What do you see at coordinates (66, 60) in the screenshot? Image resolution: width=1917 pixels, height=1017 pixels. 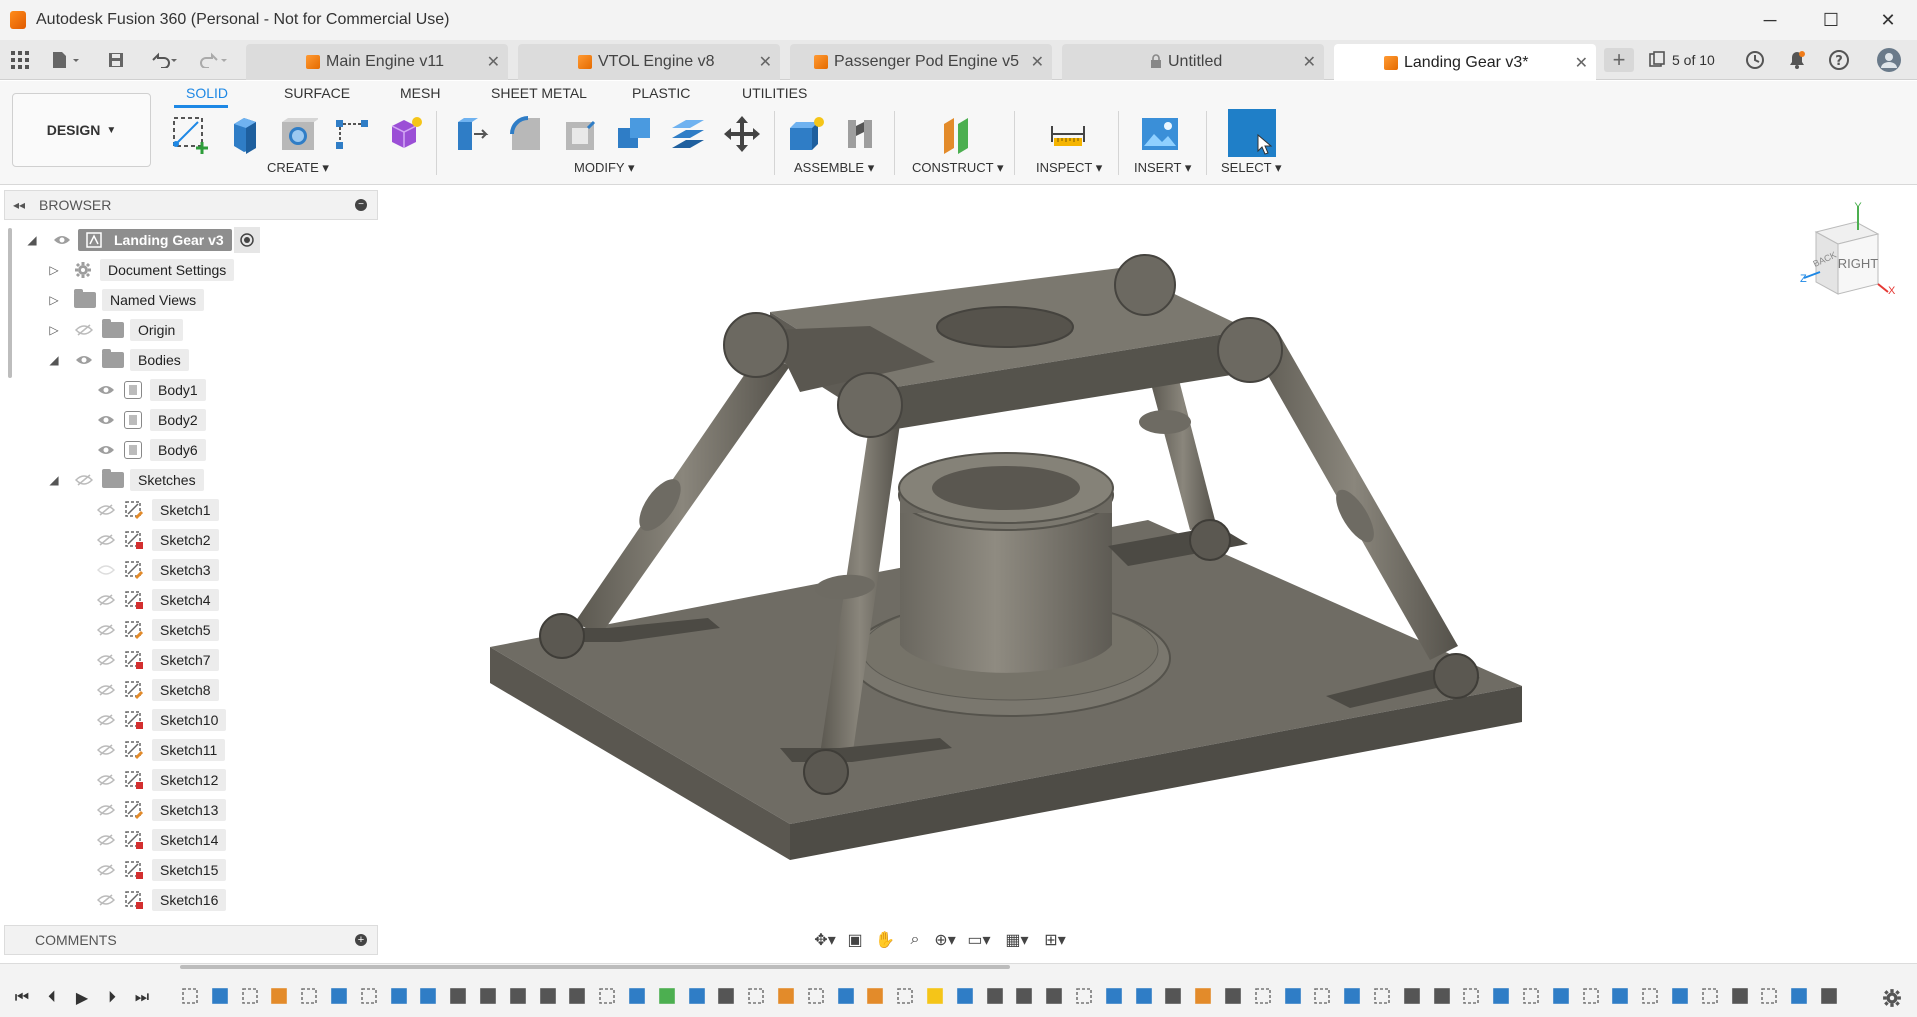 I see `file-menu-icon` at bounding box center [66, 60].